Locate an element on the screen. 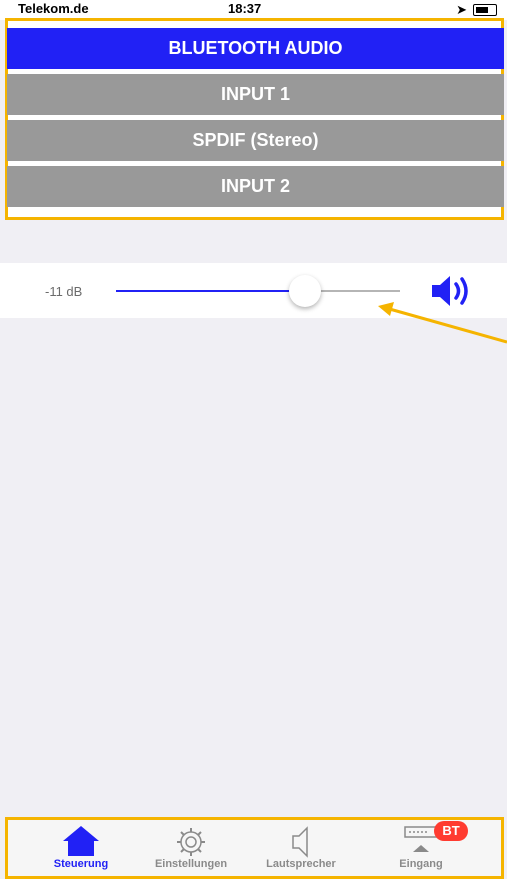 The image size is (507, 879). volume-slider-thumb is located at coordinates (305, 291).